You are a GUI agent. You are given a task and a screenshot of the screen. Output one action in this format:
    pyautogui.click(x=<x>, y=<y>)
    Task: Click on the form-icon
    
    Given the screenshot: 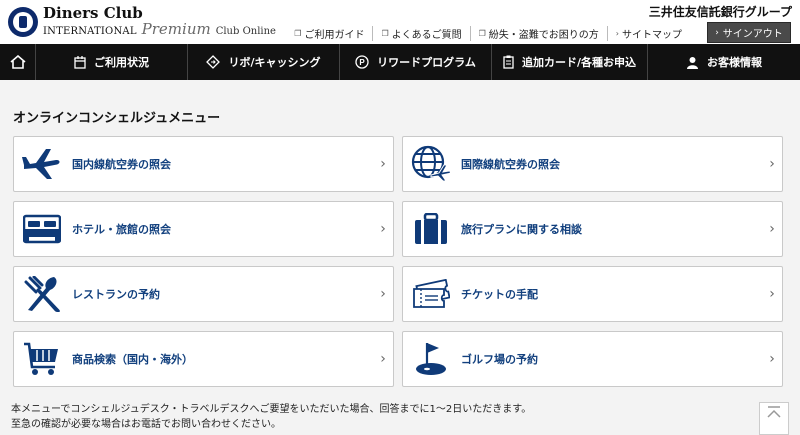 What is the action you would take?
    pyautogui.click(x=508, y=62)
    